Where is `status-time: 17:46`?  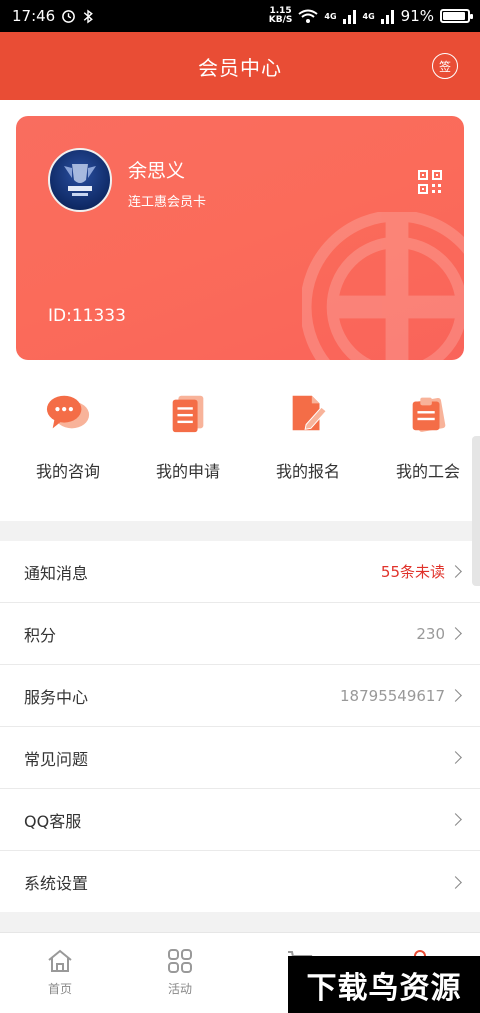 status-time: 17:46 is located at coordinates (34, 16).